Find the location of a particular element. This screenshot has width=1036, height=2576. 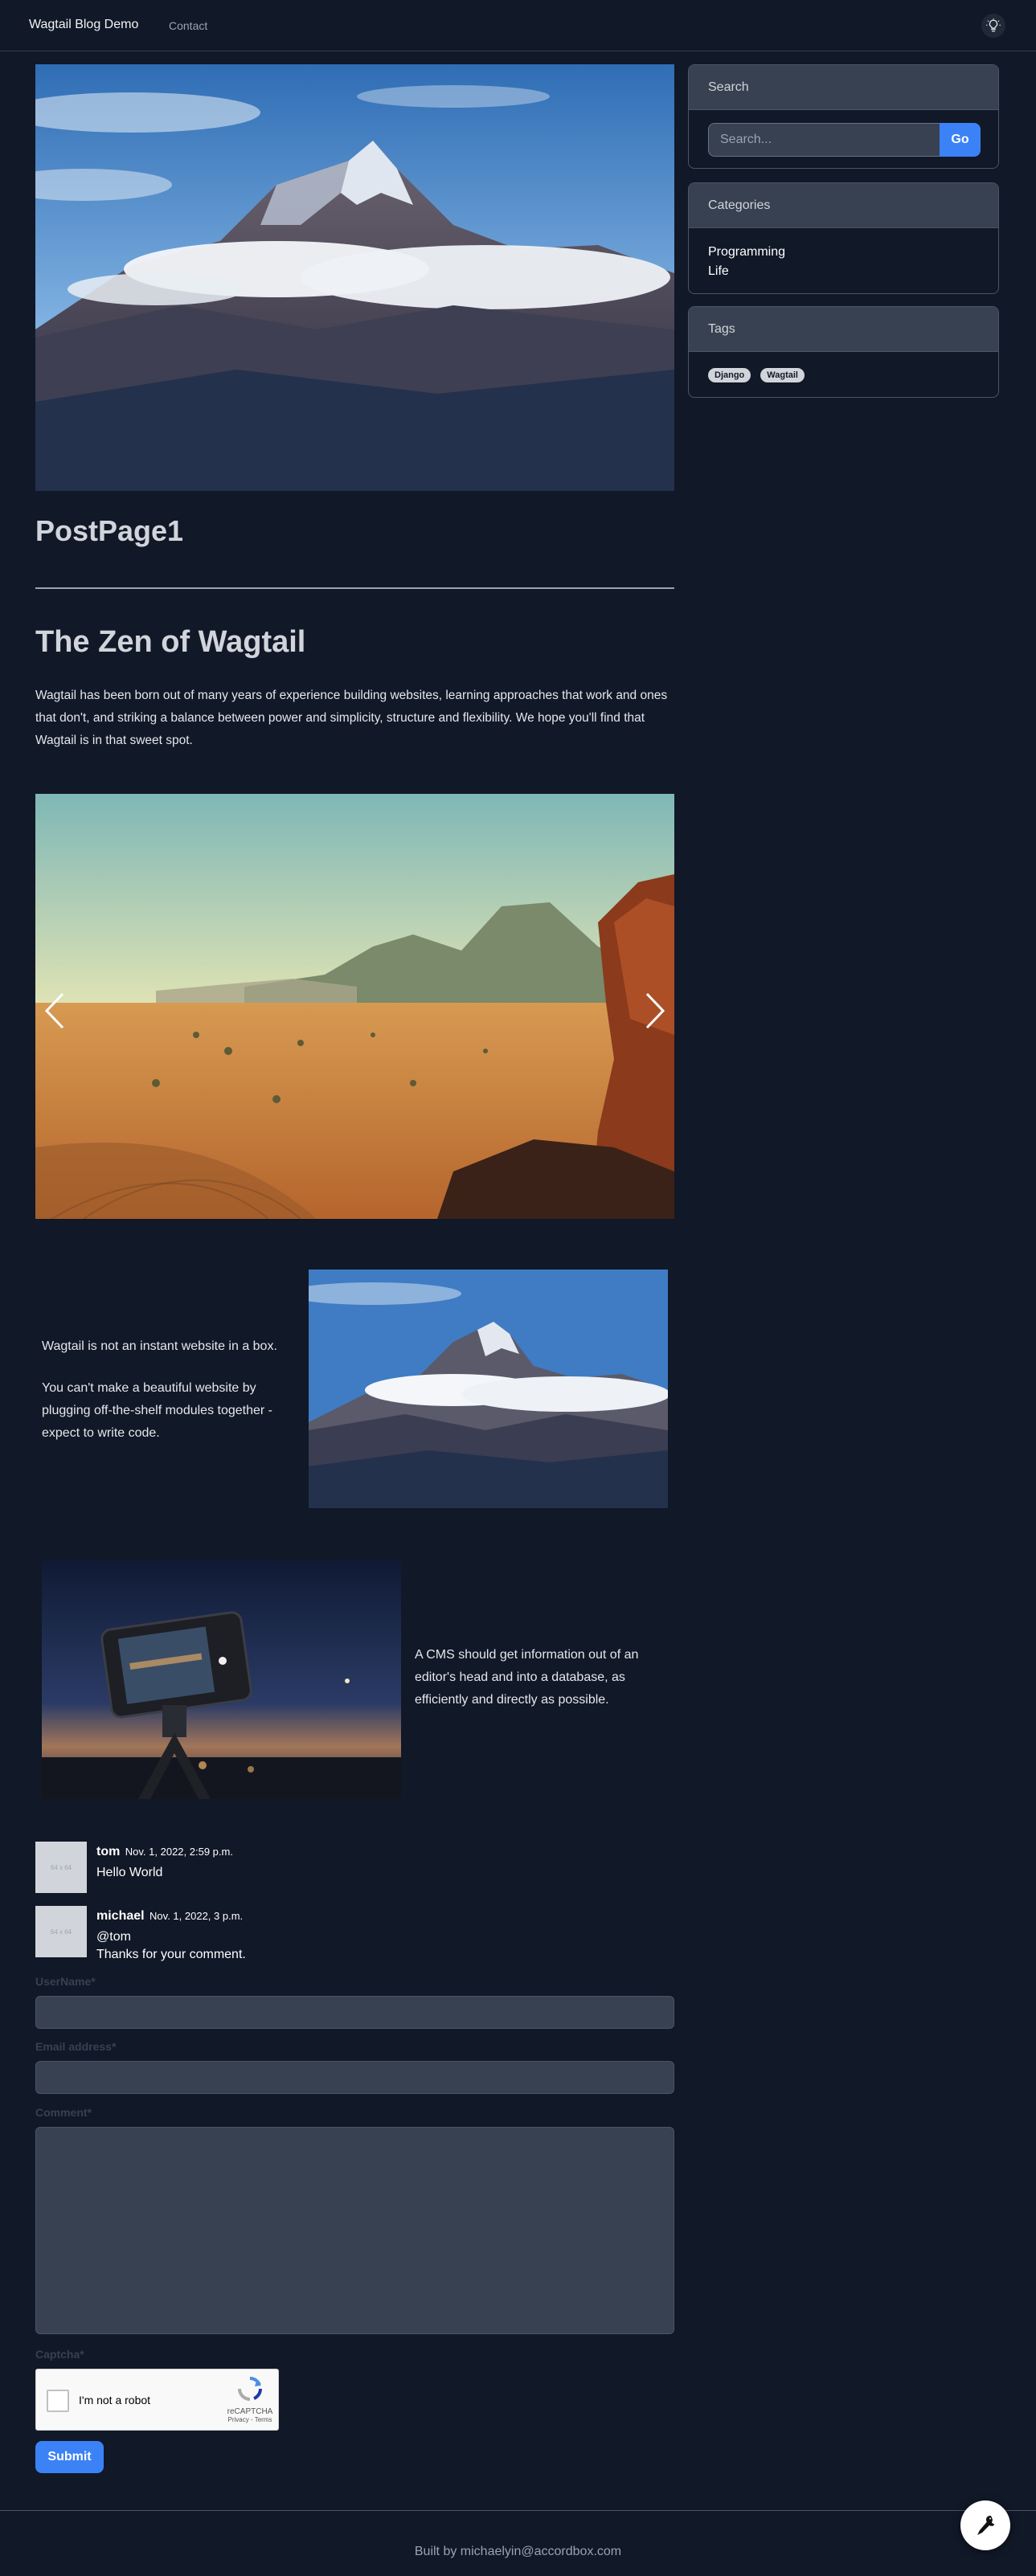

captcha-label: Captcha* is located at coordinates (59, 2355).